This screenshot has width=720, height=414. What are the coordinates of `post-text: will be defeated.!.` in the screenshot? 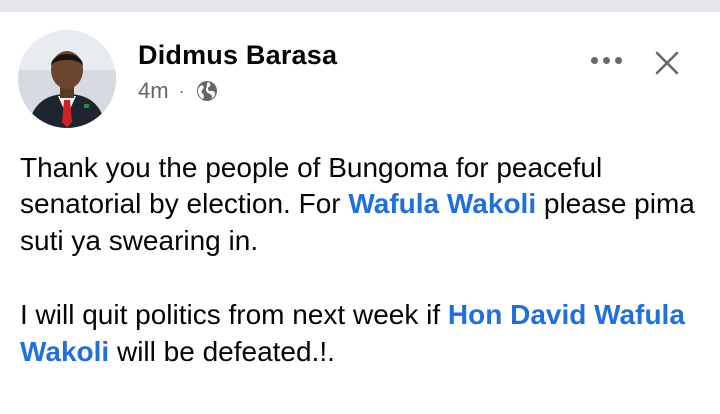 It's located at (222, 351).